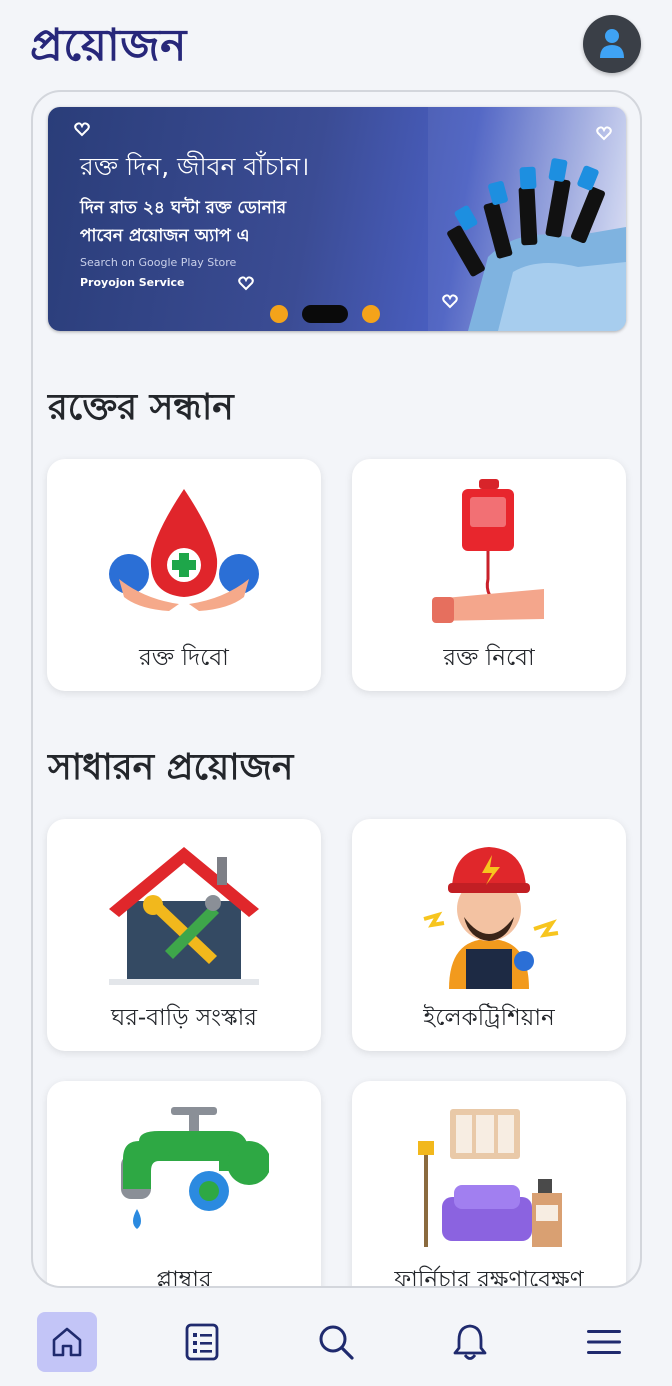  I want to click on card-label: রক্ত দিবো, so click(184, 658).